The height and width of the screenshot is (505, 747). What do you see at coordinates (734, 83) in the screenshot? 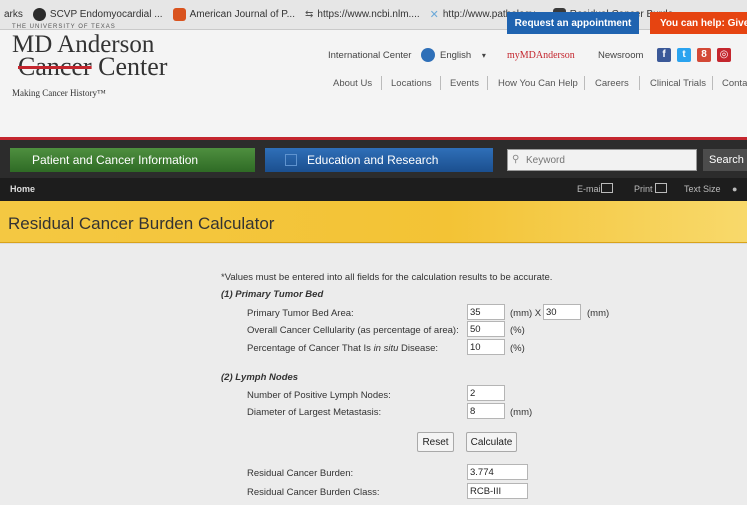
I see `nav-contact: Conta` at bounding box center [734, 83].